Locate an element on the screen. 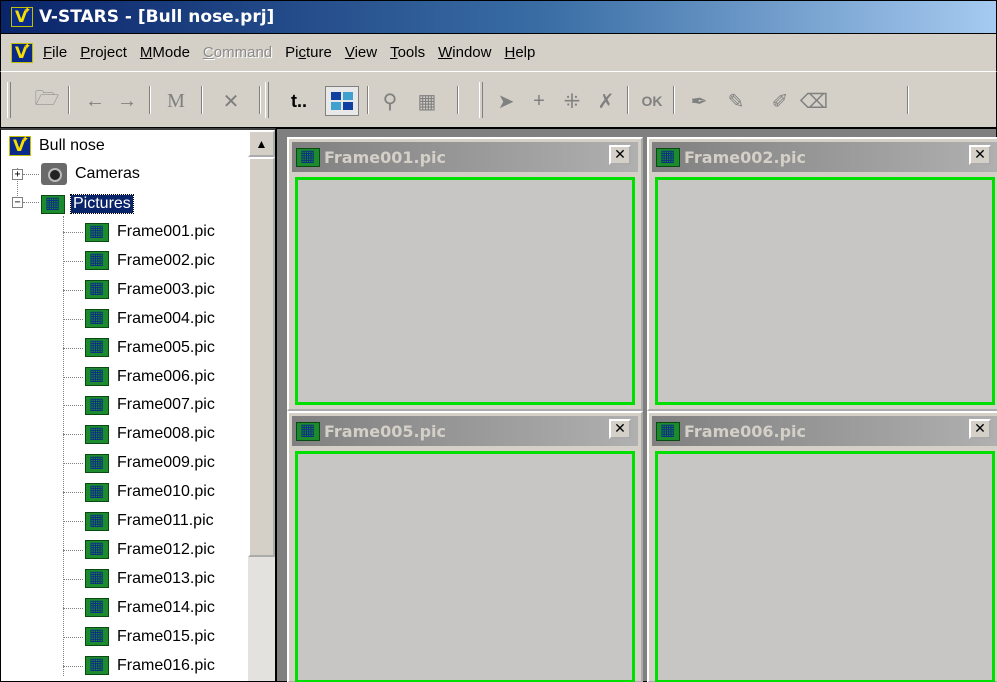 The image size is (997, 682). tree-node-pictures: Pictures is located at coordinates (87, 204).